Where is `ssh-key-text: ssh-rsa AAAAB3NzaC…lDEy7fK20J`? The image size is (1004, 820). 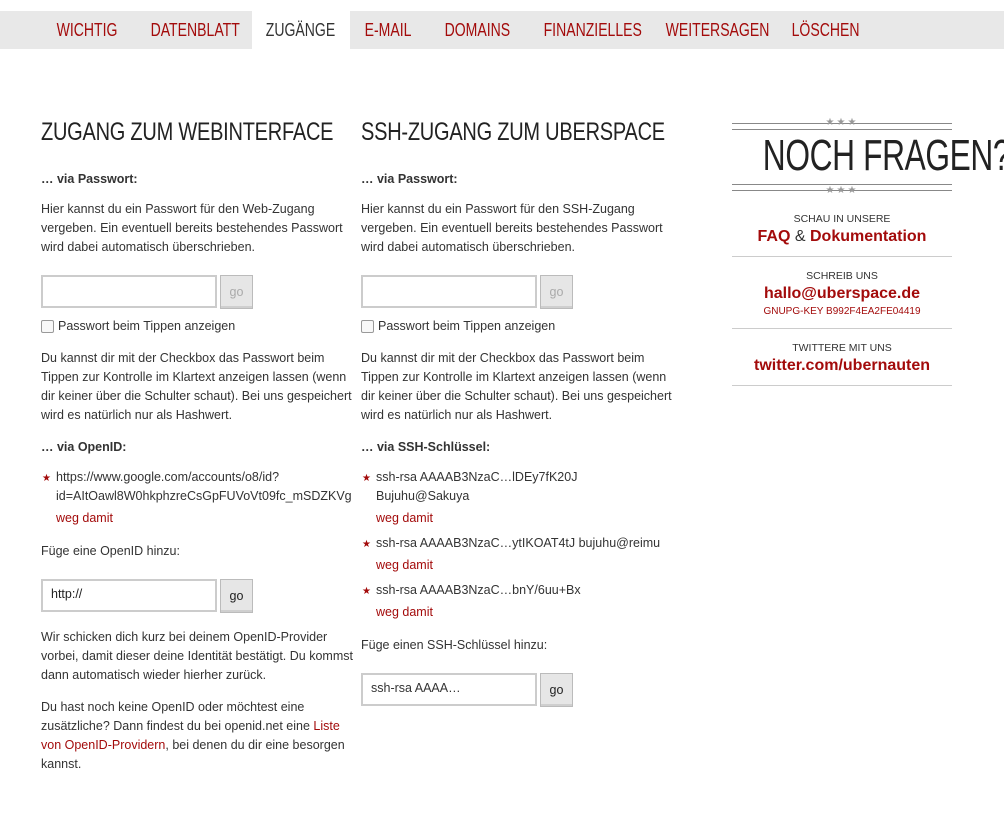
ssh-key-text: ssh-rsa AAAAB3NzaC…lDEy7fK20J is located at coordinates (477, 477).